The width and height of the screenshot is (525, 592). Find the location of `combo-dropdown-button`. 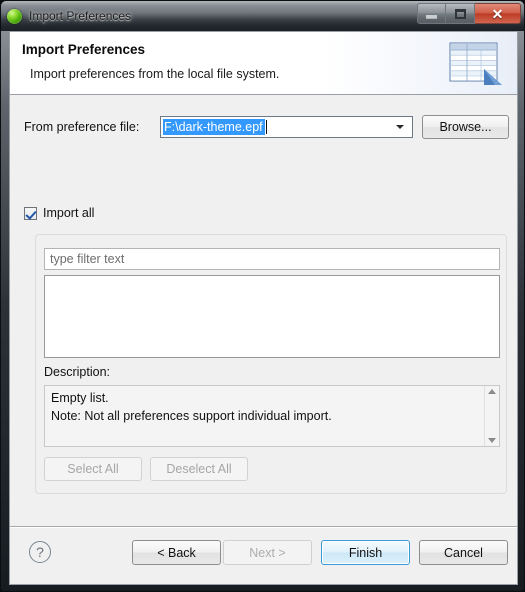

combo-dropdown-button is located at coordinates (400, 127).